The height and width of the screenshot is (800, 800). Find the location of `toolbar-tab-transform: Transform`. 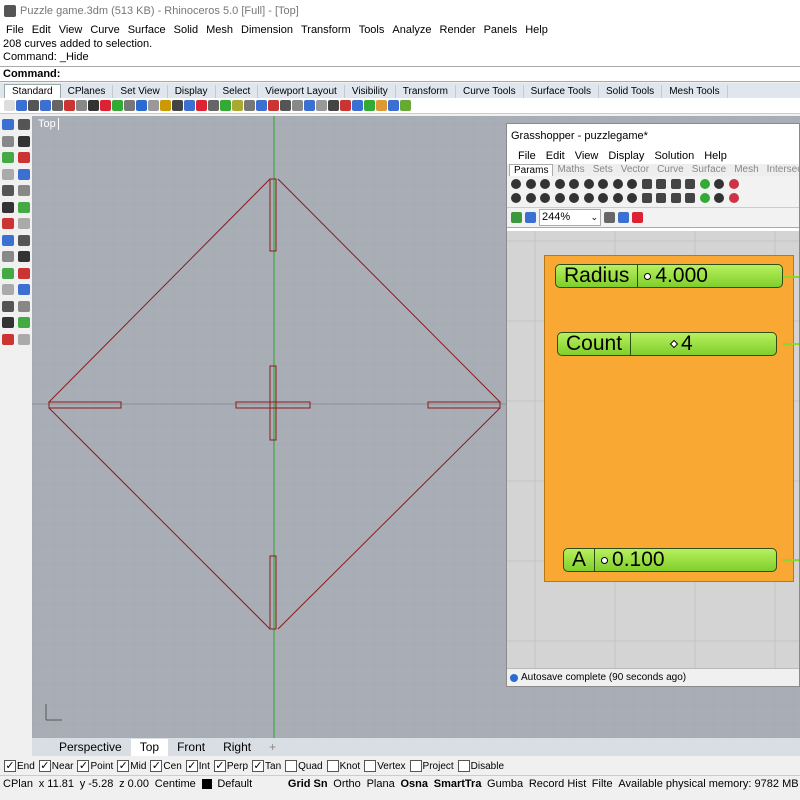

toolbar-tab-transform: Transform is located at coordinates (426, 91).